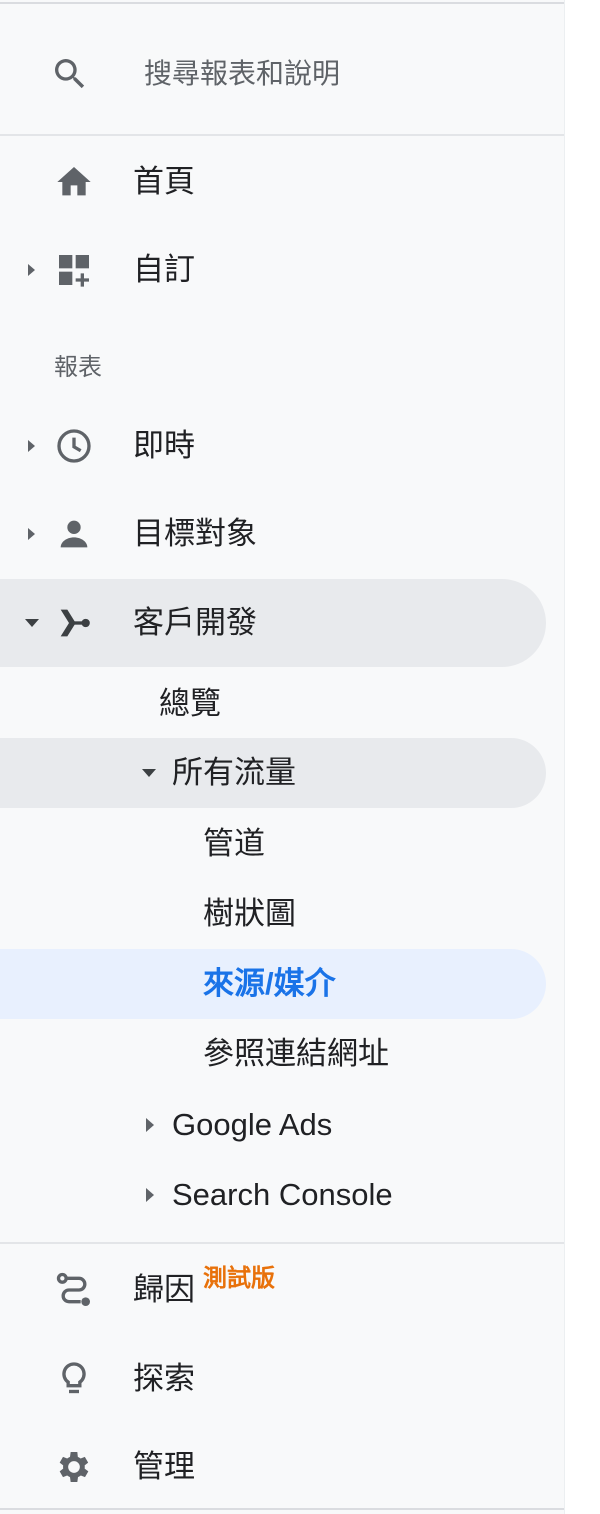  I want to click on nav-search-console: Search Console, so click(273, 1195).